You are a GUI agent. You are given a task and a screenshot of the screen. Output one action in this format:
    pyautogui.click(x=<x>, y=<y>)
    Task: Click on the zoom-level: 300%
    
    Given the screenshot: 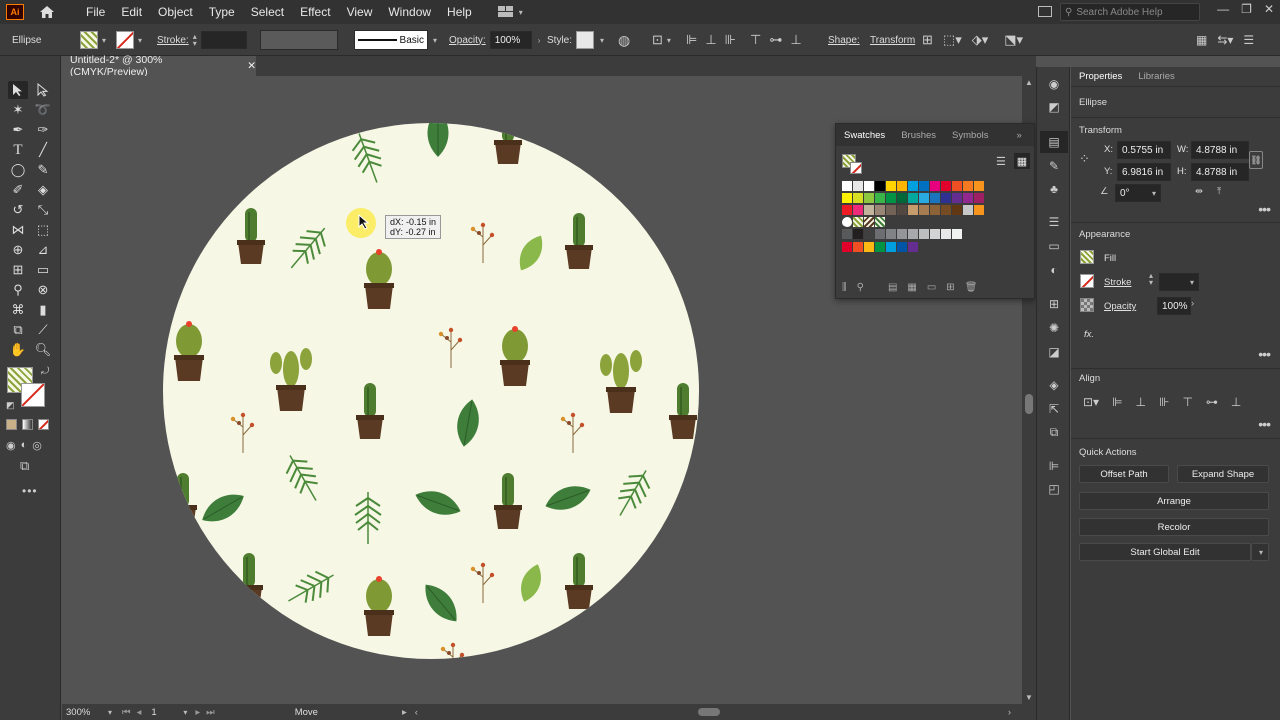 What is the action you would take?
    pyautogui.click(x=86, y=712)
    